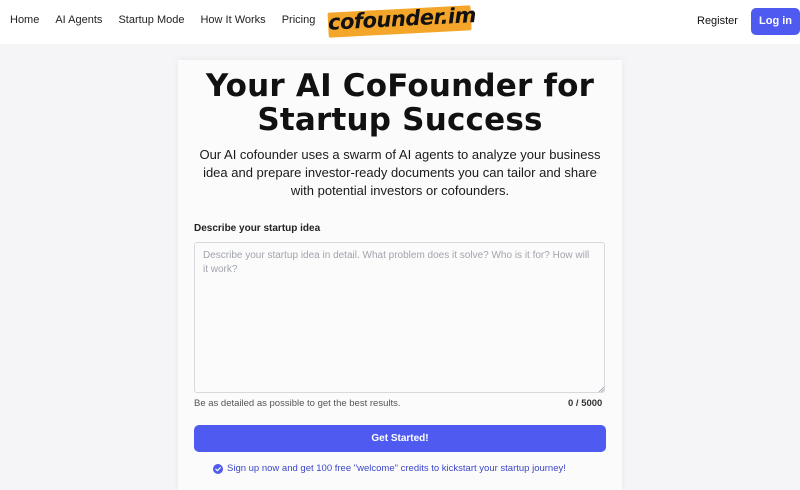 This screenshot has width=800, height=490. Describe the element at coordinates (151, 20) in the screenshot. I see `nav-link-startup-mode: Startup Mode` at that location.